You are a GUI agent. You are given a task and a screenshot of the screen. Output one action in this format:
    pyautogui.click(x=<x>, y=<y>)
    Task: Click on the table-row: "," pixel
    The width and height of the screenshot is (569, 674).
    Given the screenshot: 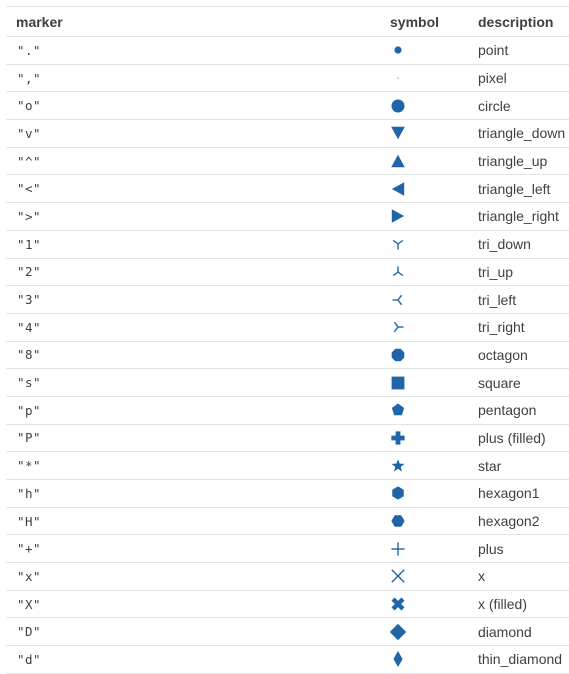 What is the action you would take?
    pyautogui.click(x=287, y=78)
    